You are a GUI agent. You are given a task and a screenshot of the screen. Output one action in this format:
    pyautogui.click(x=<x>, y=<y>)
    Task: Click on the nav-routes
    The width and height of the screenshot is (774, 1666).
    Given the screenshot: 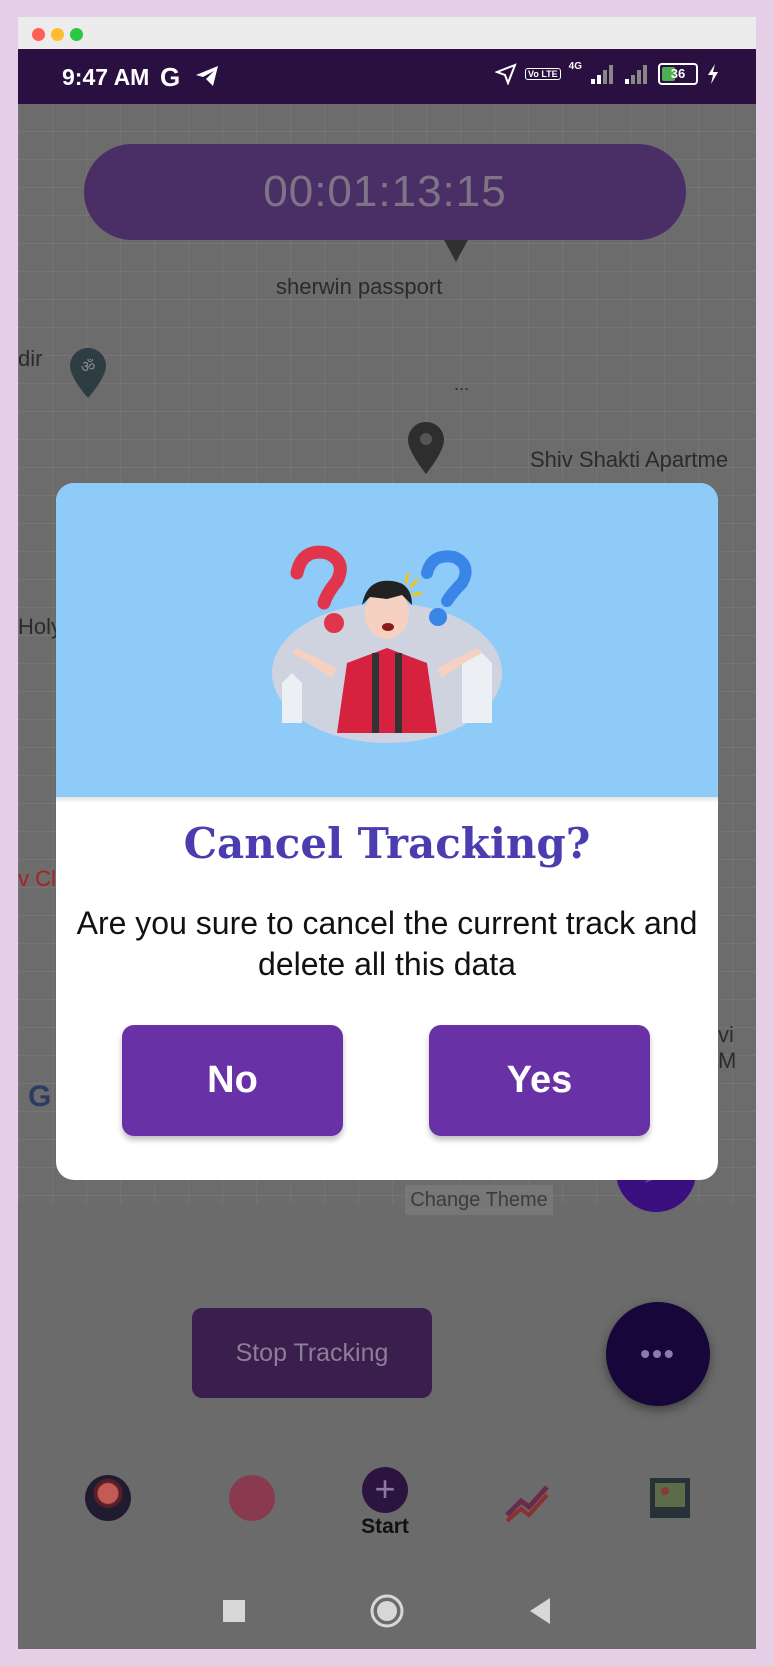 What is the action you would take?
    pyautogui.click(x=252, y=1494)
    